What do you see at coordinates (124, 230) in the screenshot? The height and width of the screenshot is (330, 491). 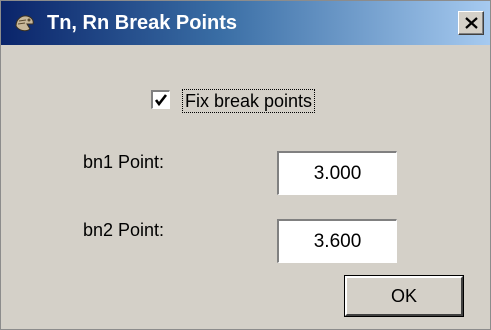 I see `bn2-point-label: bn2 Point:` at bounding box center [124, 230].